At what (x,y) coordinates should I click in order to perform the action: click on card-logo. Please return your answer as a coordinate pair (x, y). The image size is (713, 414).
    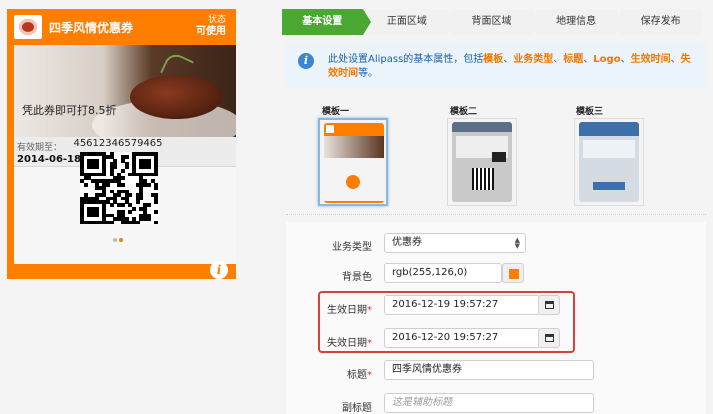
    Looking at the image, I should click on (28, 27).